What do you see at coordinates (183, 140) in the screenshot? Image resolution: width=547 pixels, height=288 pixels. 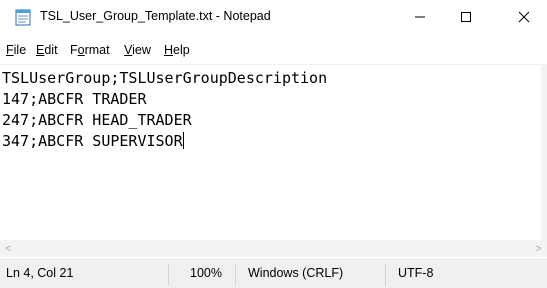 I see `text-caret` at bounding box center [183, 140].